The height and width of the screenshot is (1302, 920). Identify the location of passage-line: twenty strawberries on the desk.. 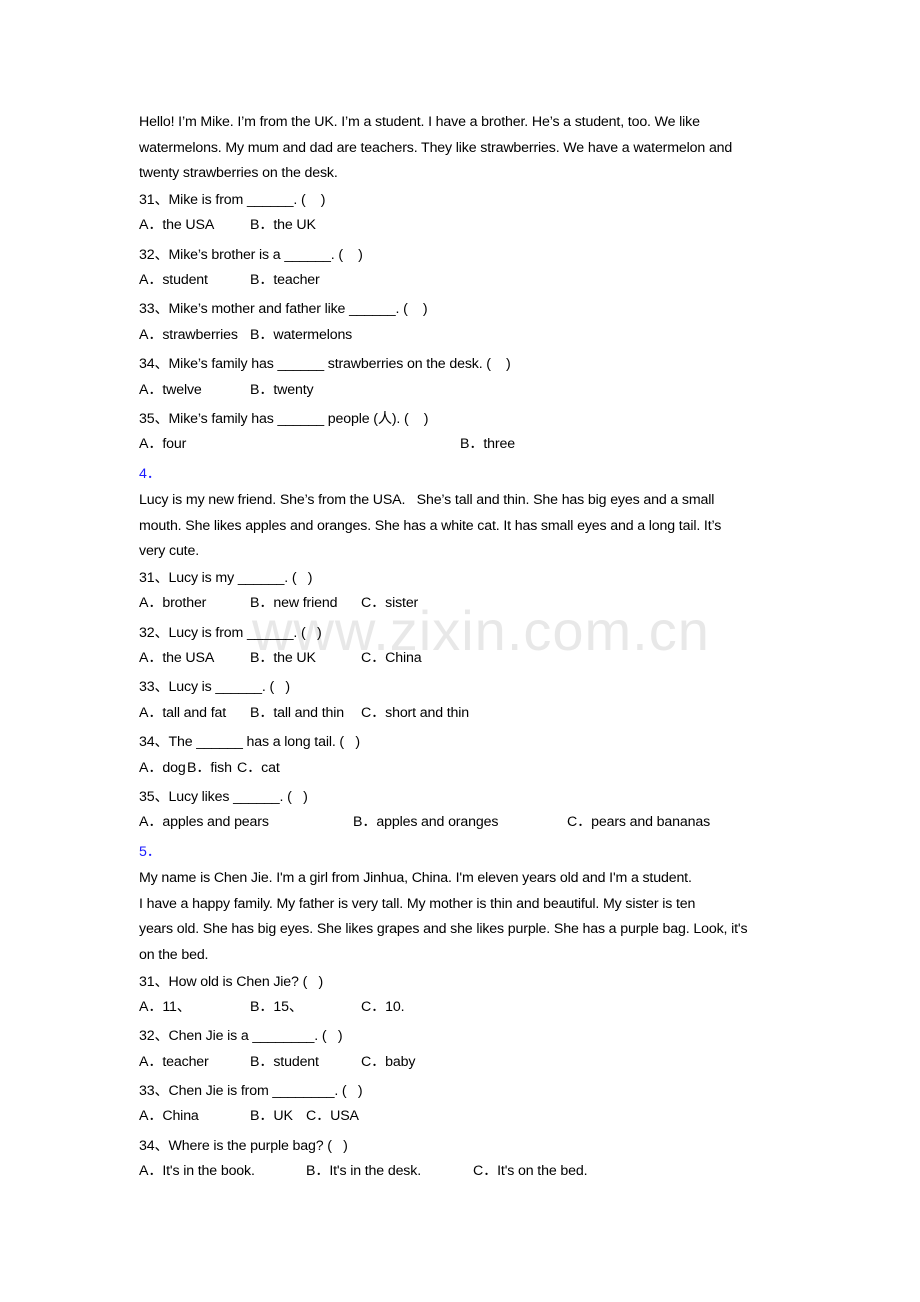
(238, 173).